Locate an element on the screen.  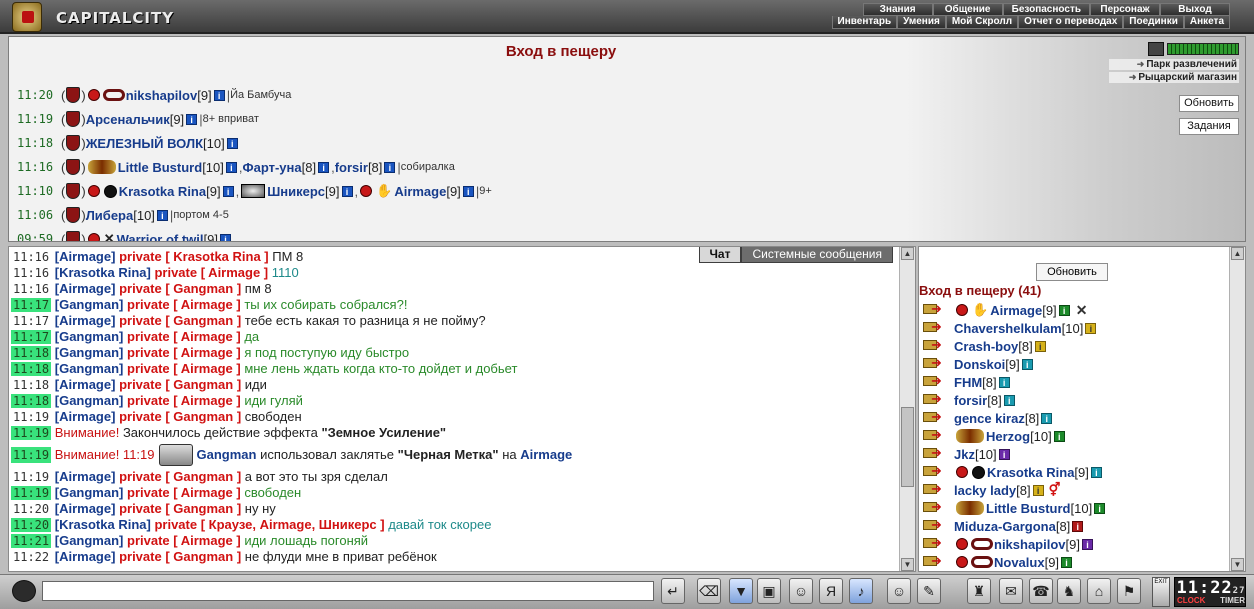
lock-icon: ⌂ is located at coordinates (1099, 591).